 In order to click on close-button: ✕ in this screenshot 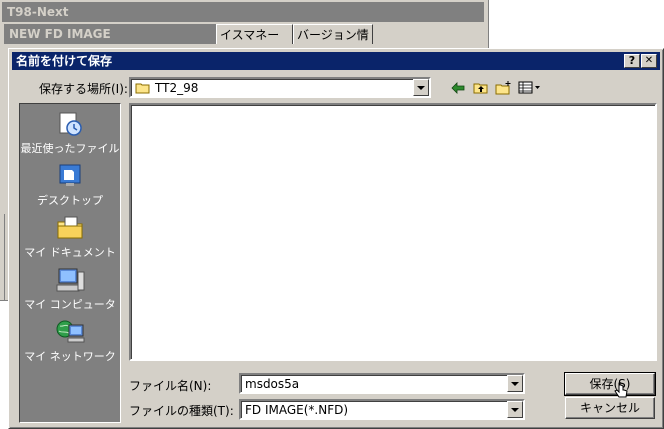, I will do `click(649, 61)`.